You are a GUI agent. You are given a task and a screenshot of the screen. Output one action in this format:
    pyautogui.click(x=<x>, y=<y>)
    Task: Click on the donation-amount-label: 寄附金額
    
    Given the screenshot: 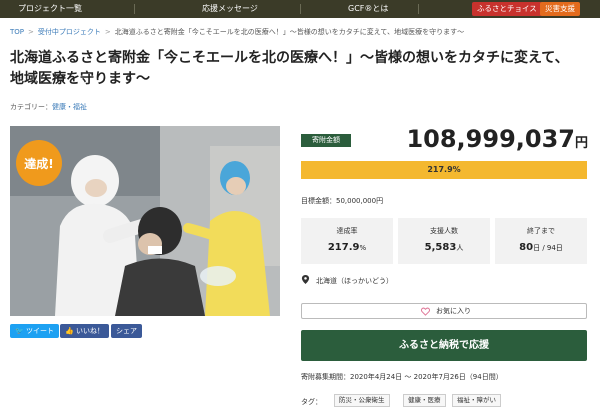 What is the action you would take?
    pyautogui.click(x=326, y=140)
    